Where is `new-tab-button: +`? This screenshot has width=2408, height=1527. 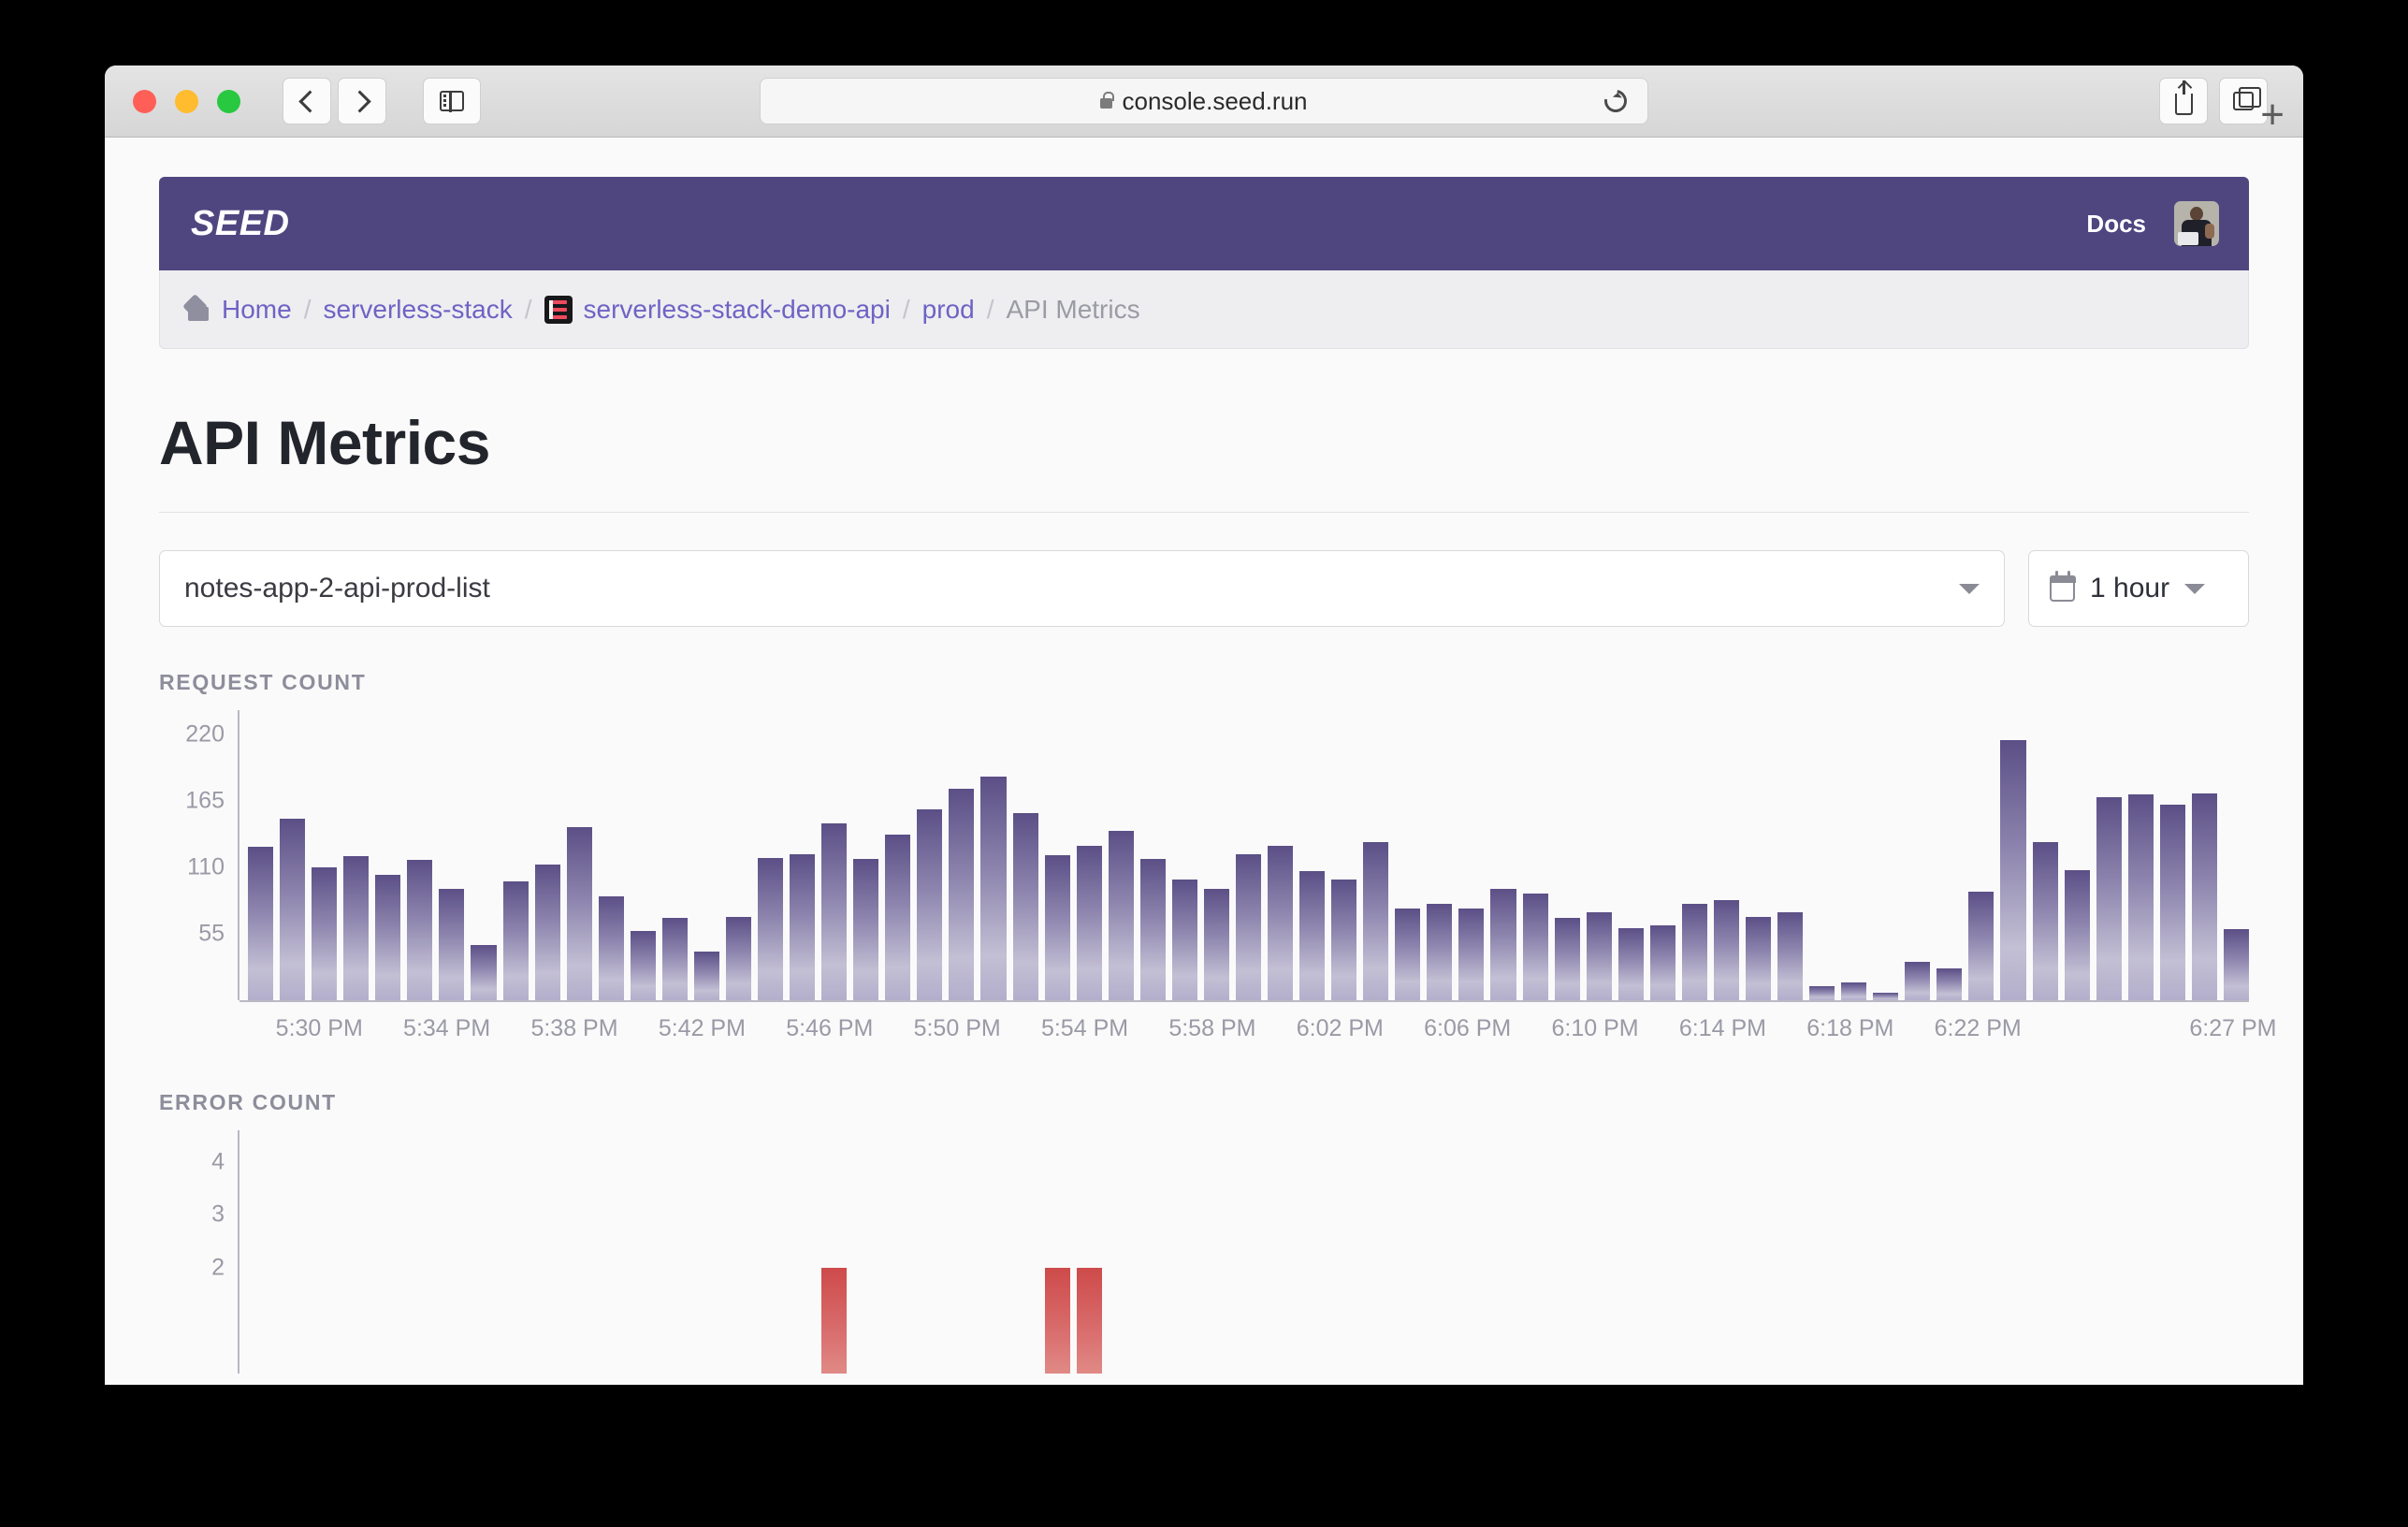 new-tab-button: + is located at coordinates (2273, 115).